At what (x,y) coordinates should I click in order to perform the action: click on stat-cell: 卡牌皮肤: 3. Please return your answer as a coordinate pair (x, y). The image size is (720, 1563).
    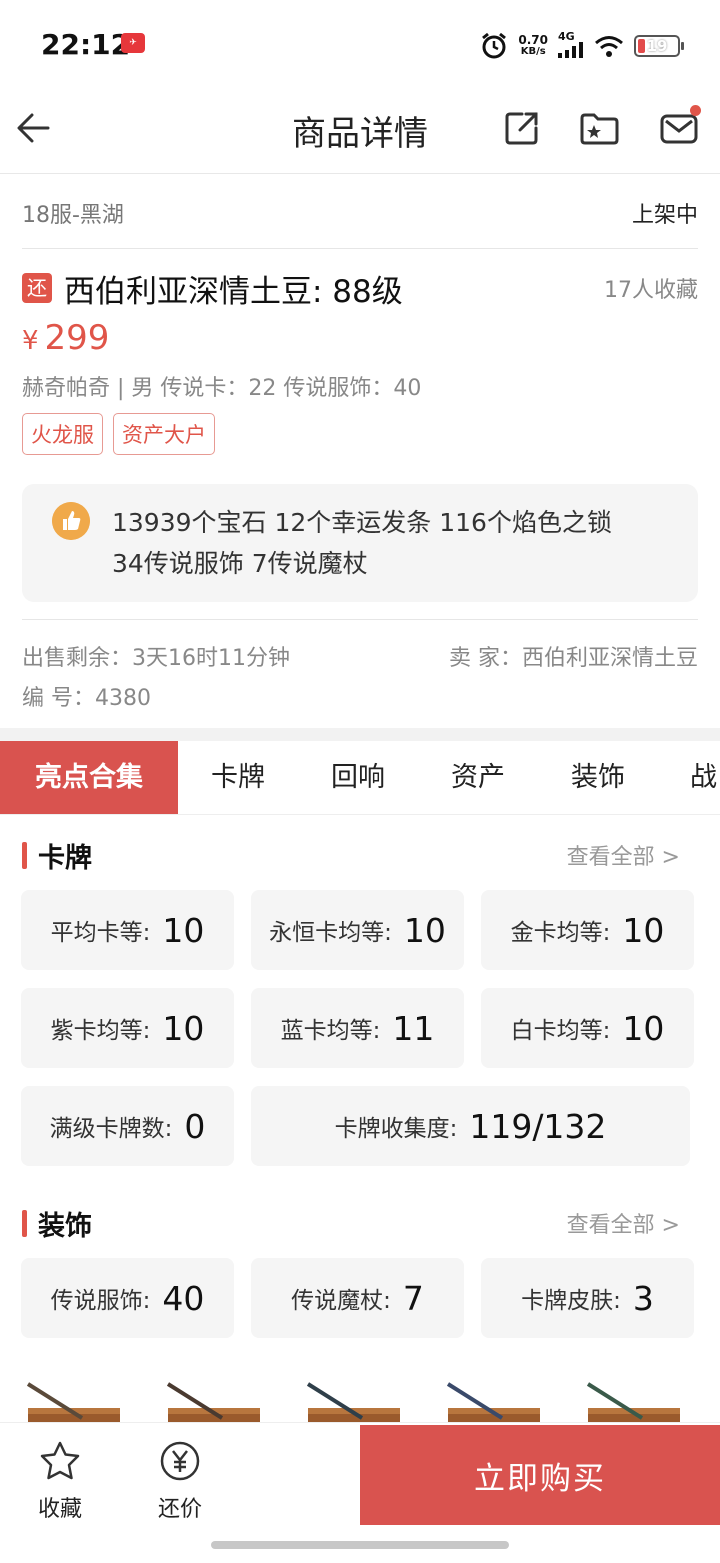
    Looking at the image, I should click on (587, 1298).